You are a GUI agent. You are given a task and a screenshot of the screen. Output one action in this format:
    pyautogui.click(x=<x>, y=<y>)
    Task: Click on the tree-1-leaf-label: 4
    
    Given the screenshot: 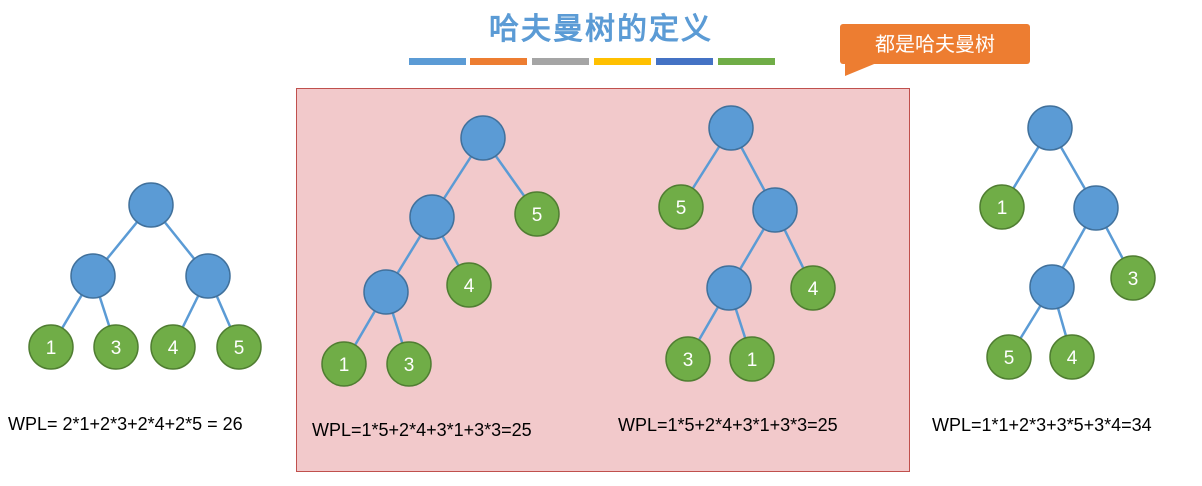 What is the action you would take?
    pyautogui.click(x=173, y=348)
    